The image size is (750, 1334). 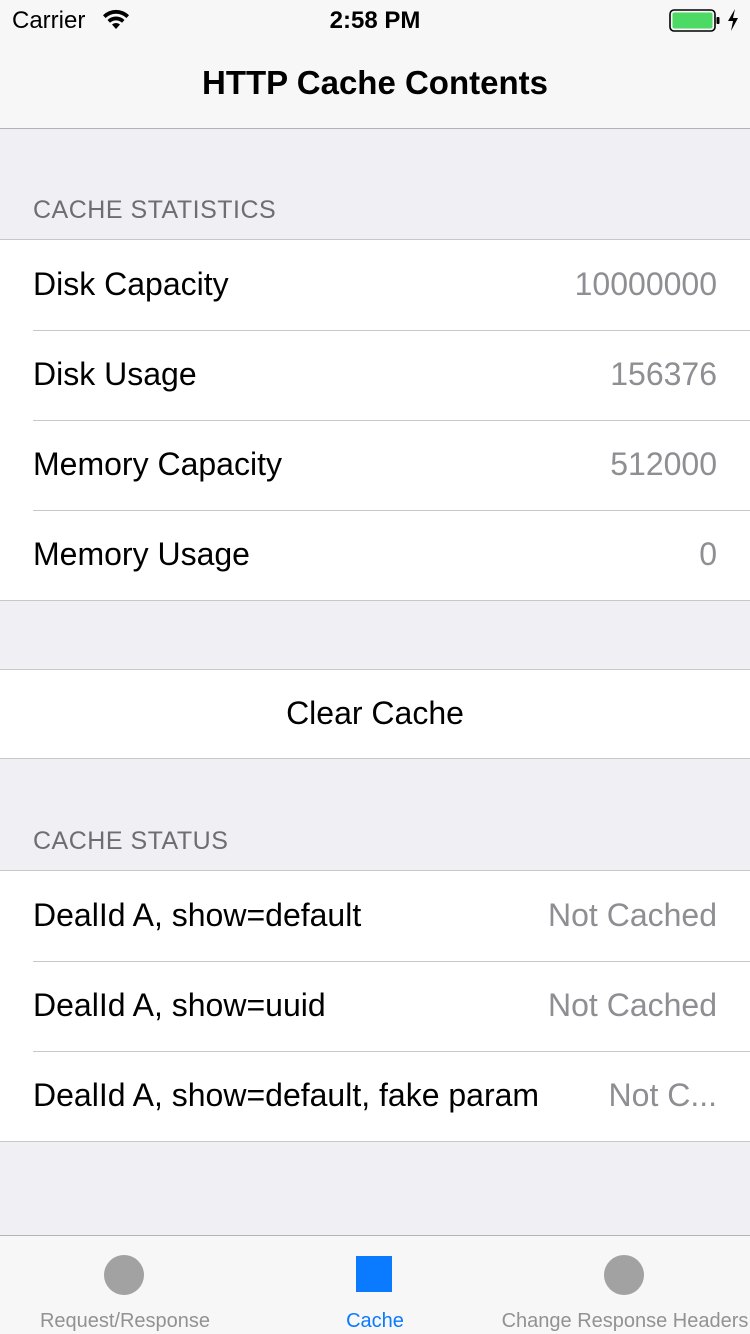 What do you see at coordinates (733, 23) in the screenshot?
I see `charging-bolt-icon` at bounding box center [733, 23].